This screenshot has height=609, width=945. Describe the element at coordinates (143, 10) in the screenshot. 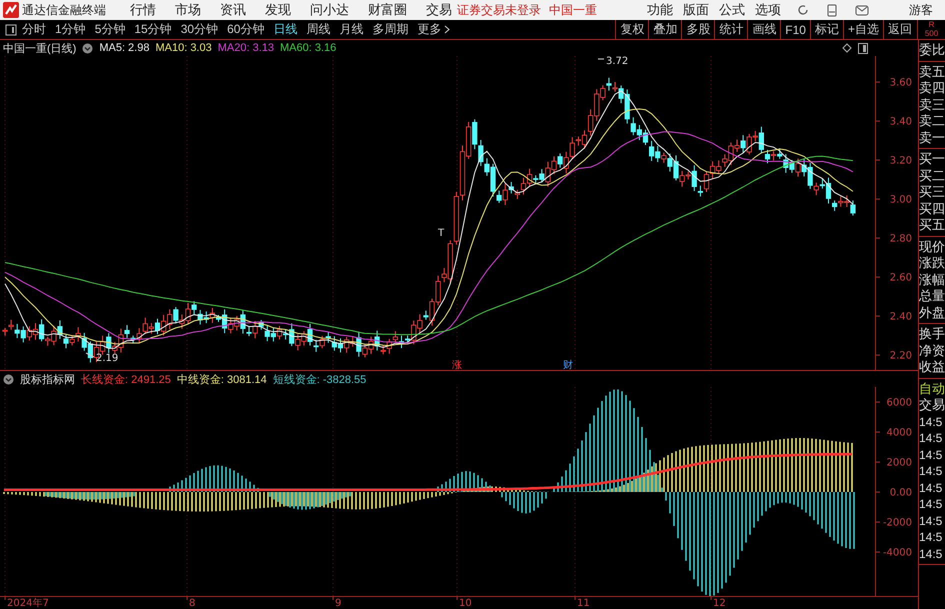

I see `menu-item: 行情` at that location.